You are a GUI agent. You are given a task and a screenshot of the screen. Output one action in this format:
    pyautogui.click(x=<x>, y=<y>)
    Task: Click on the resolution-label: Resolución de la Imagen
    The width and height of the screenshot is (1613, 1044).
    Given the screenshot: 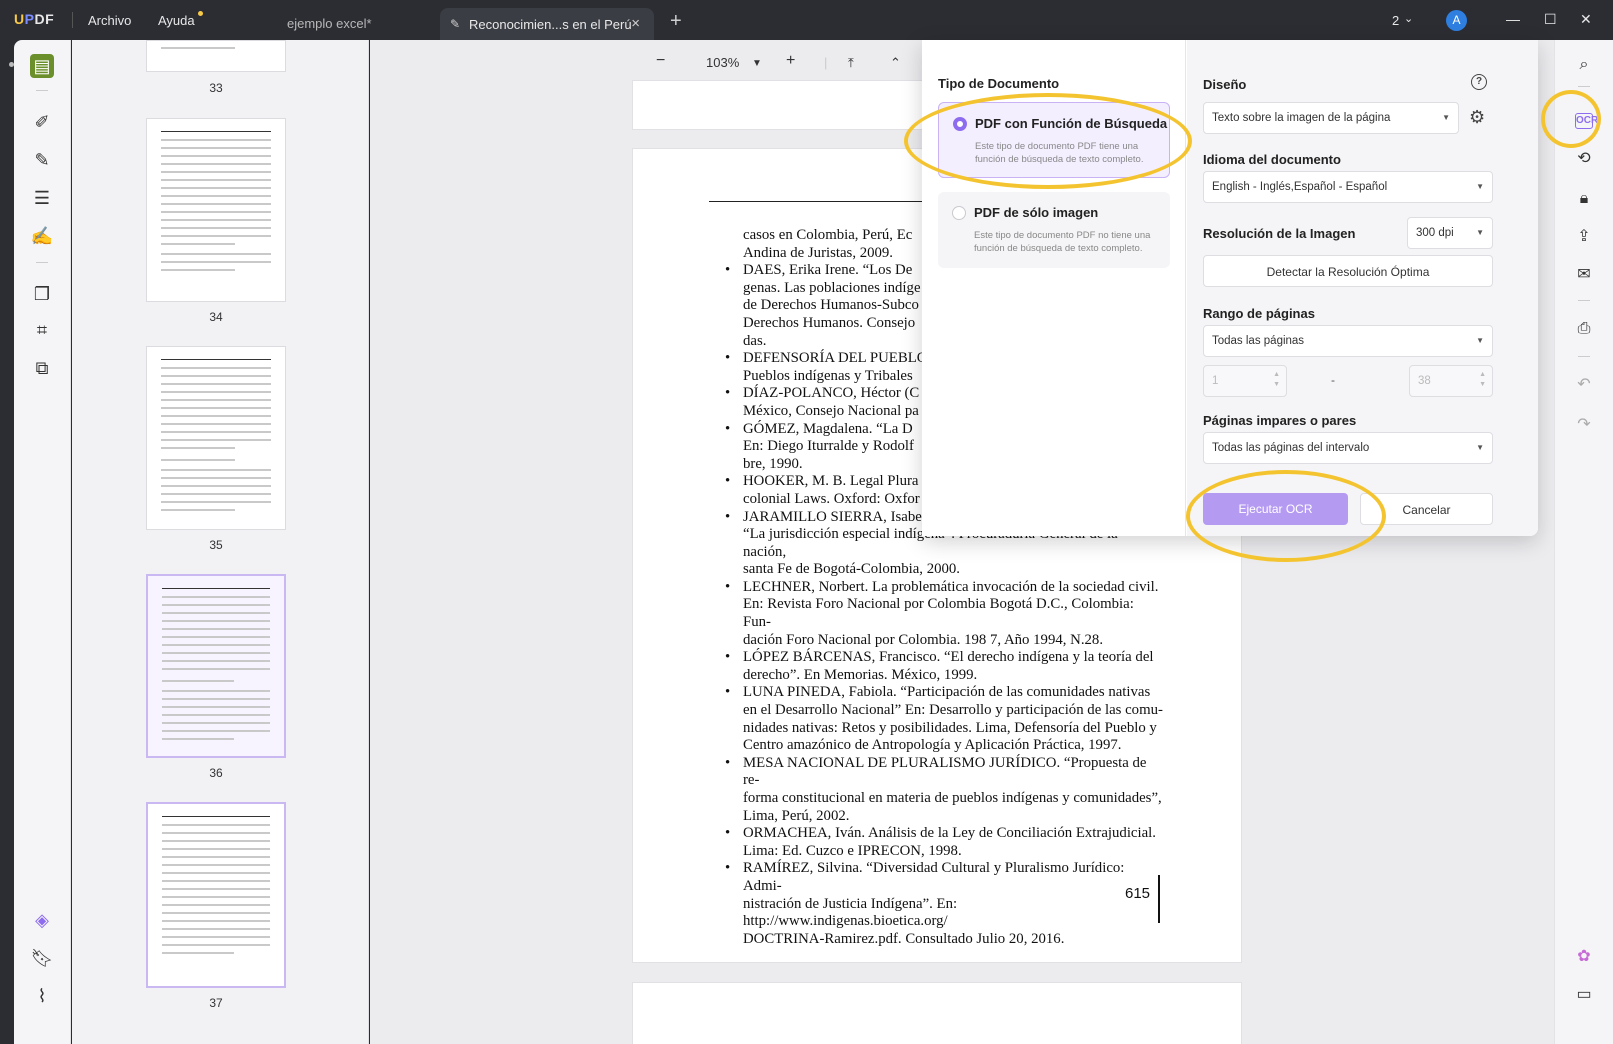 What is the action you would take?
    pyautogui.click(x=1279, y=233)
    